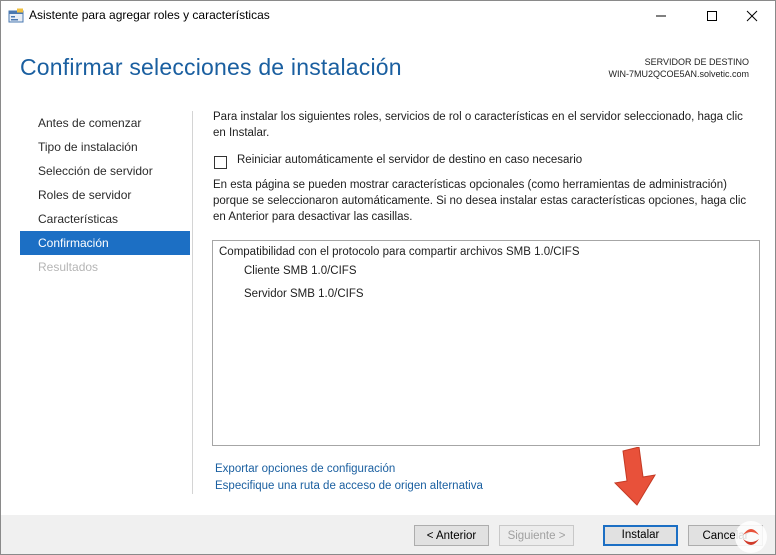 The width and height of the screenshot is (776, 555). What do you see at coordinates (678, 74) in the screenshot?
I see `destination-server-name: WIN-7MU2QCOE5AN.solvetic.com` at bounding box center [678, 74].